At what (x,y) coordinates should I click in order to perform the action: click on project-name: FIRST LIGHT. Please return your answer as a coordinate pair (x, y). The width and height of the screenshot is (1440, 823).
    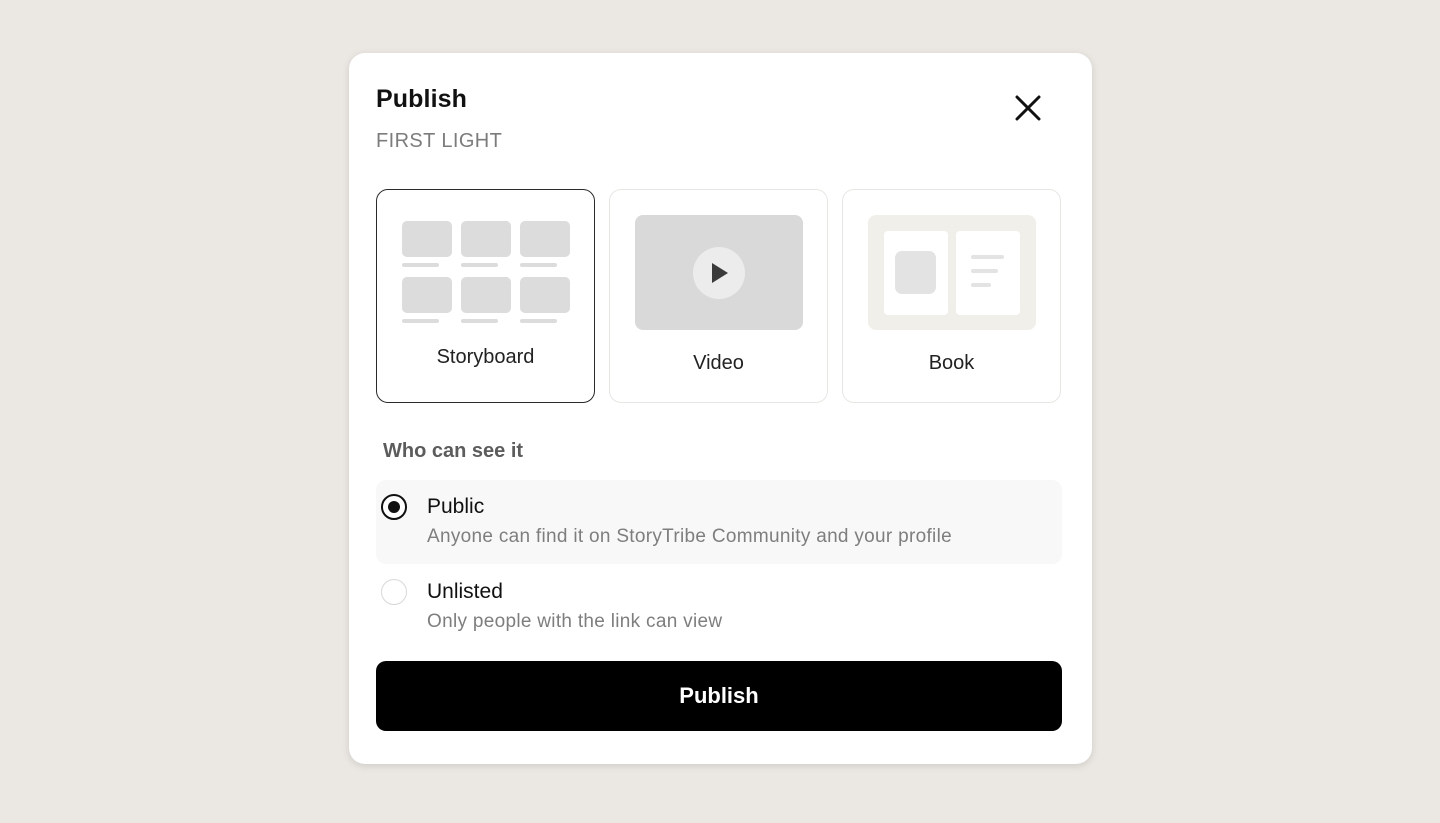
    Looking at the image, I should click on (439, 141).